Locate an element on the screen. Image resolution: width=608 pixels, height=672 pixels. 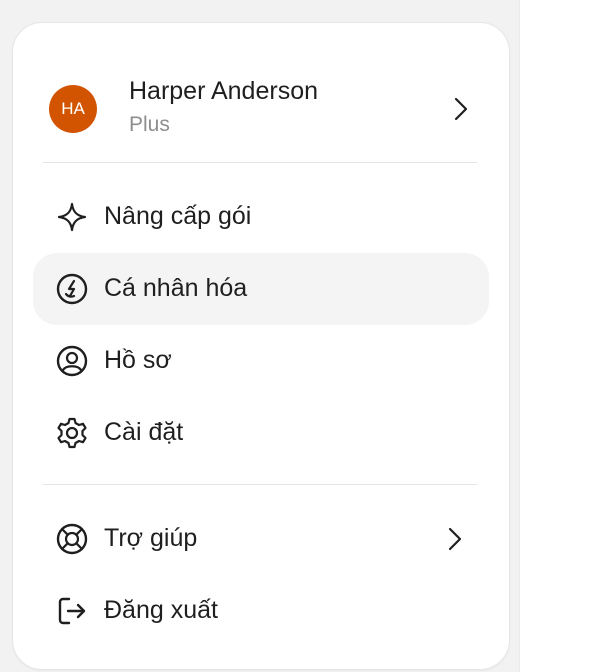
menu-item-profile: Hồ sơ is located at coordinates (261, 361).